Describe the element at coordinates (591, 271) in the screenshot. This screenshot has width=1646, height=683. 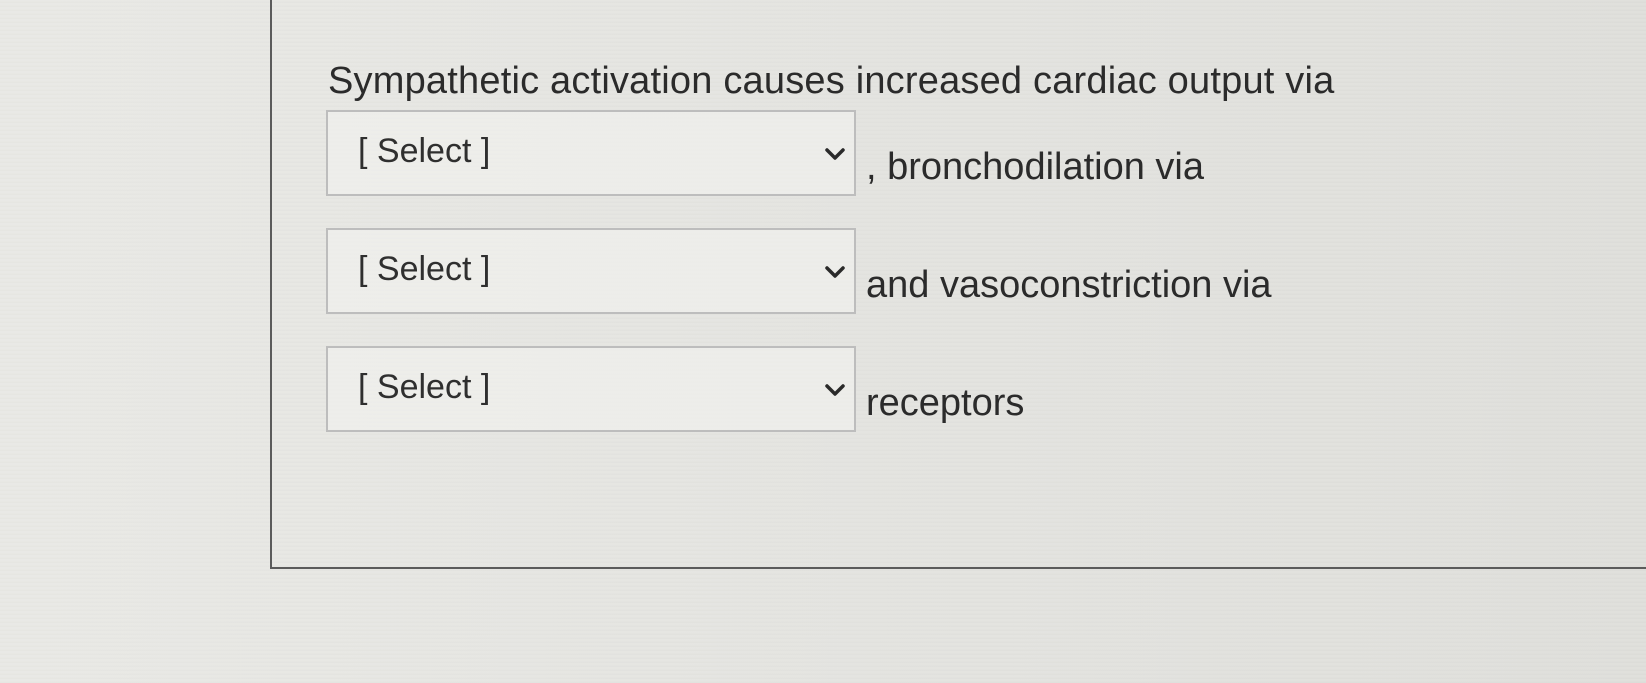
I see `select-dropdown-2: [ Select ]` at that location.